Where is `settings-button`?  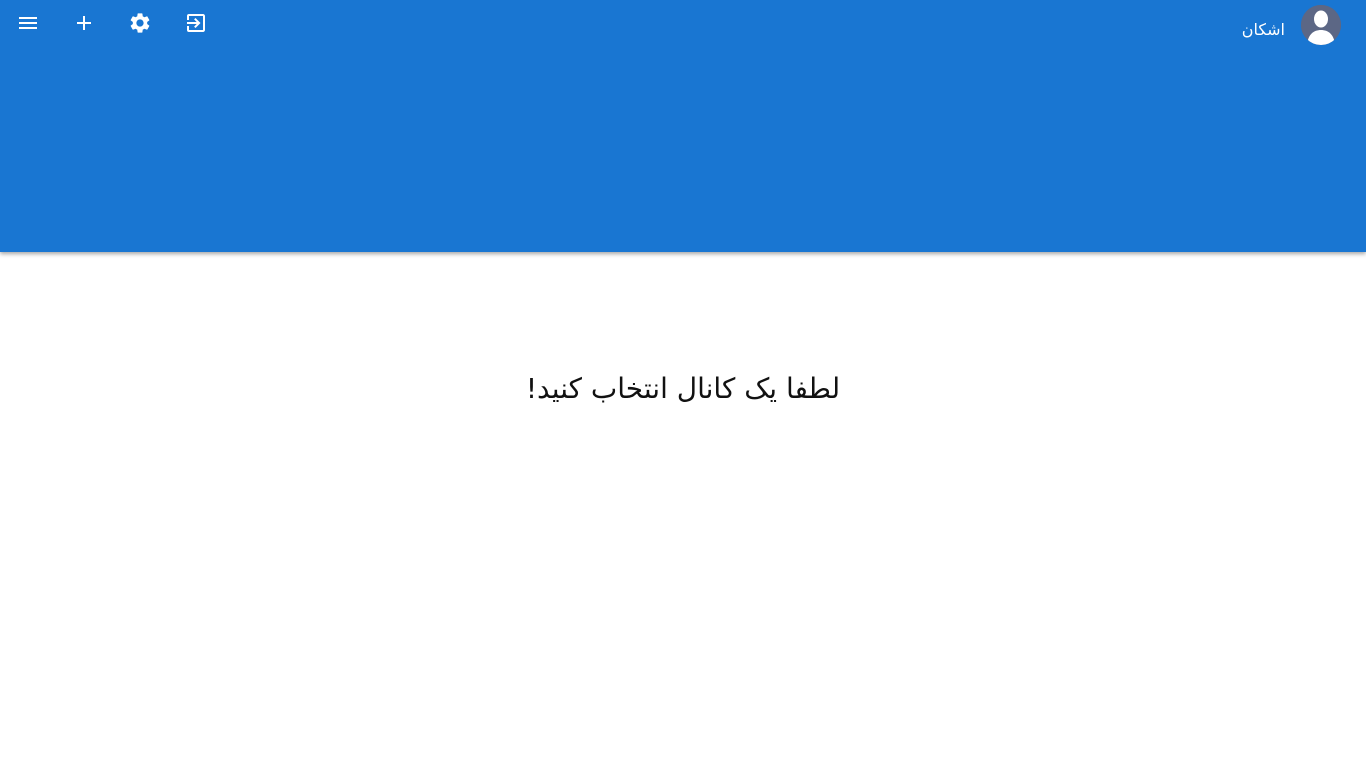 settings-button is located at coordinates (140, 23).